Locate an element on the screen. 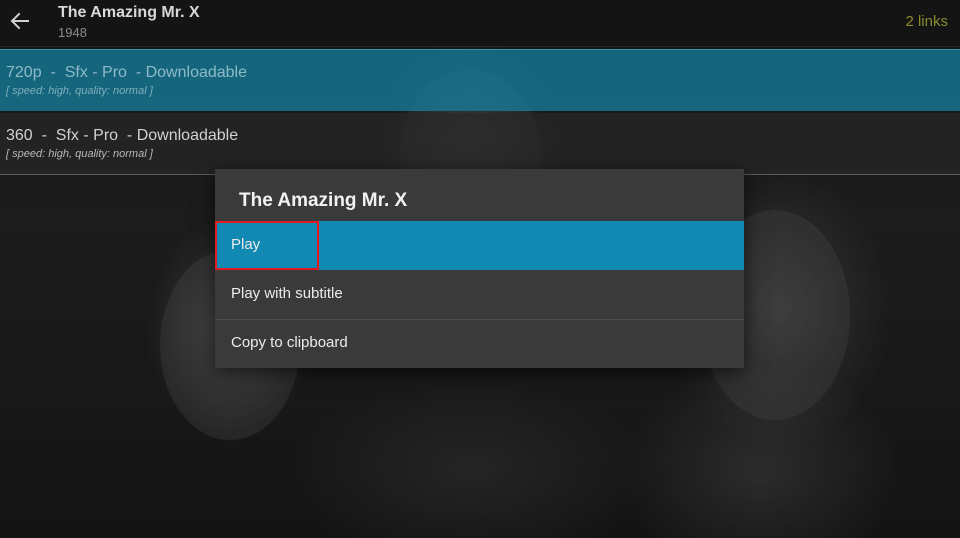 This screenshot has width=960, height=538. back-button is located at coordinates (20, 21).